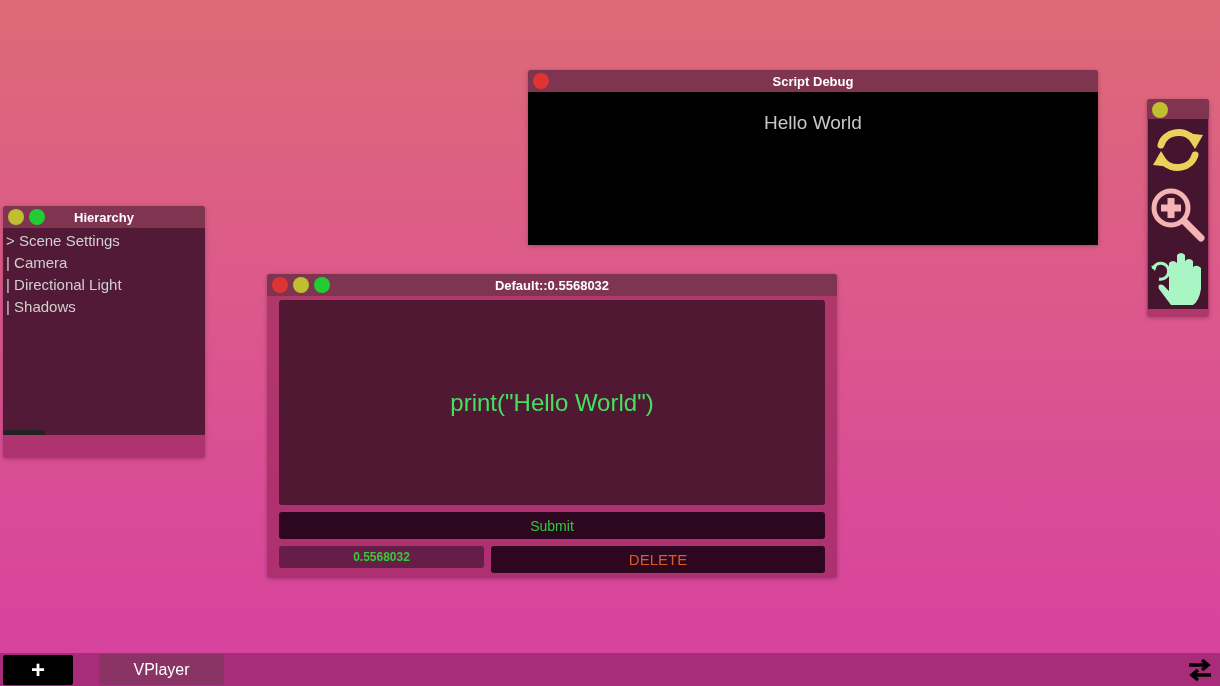 Image resolution: width=1220 pixels, height=686 pixels. What do you see at coordinates (658, 559) in the screenshot?
I see `delete-button: DELETE` at bounding box center [658, 559].